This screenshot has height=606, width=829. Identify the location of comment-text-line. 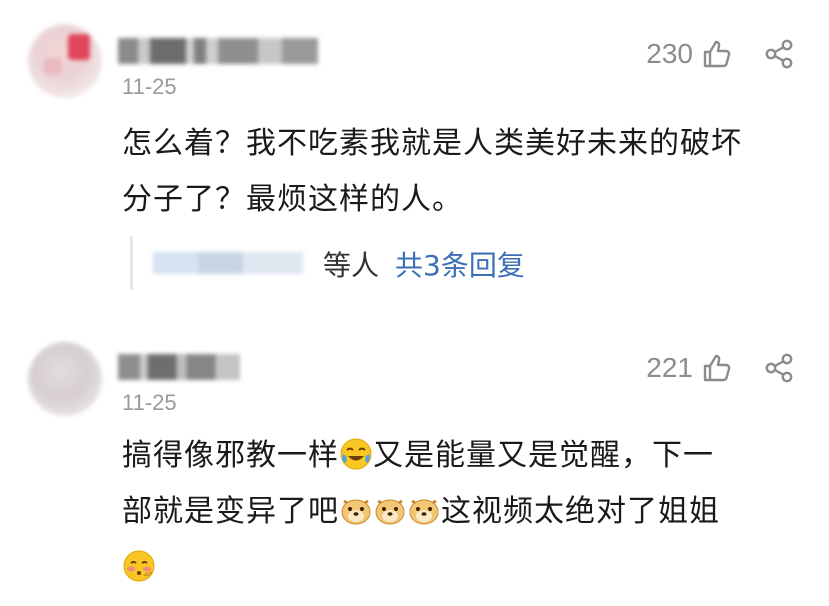
(462, 568).